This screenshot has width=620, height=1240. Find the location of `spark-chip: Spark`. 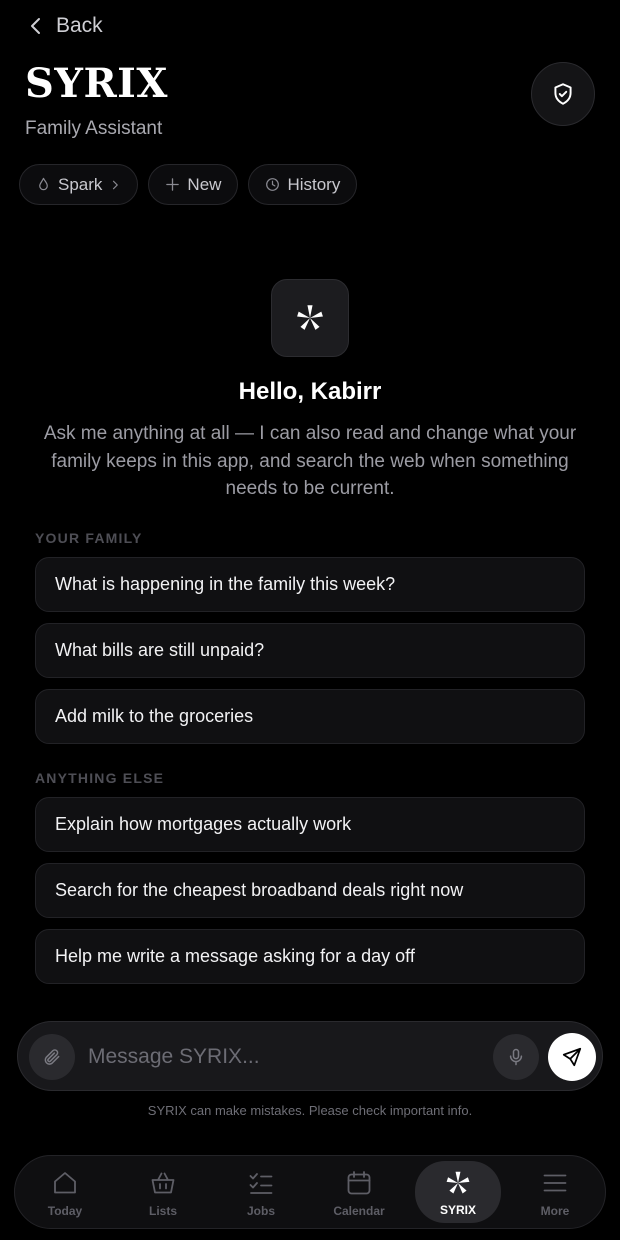

spark-chip: Spark is located at coordinates (79, 184).